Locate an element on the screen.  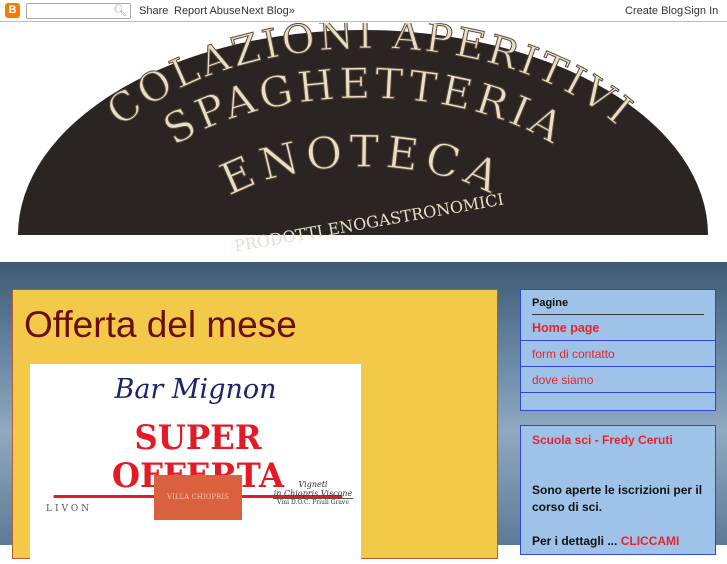
search-icon: 🔍︎ is located at coordinates (120, 10).